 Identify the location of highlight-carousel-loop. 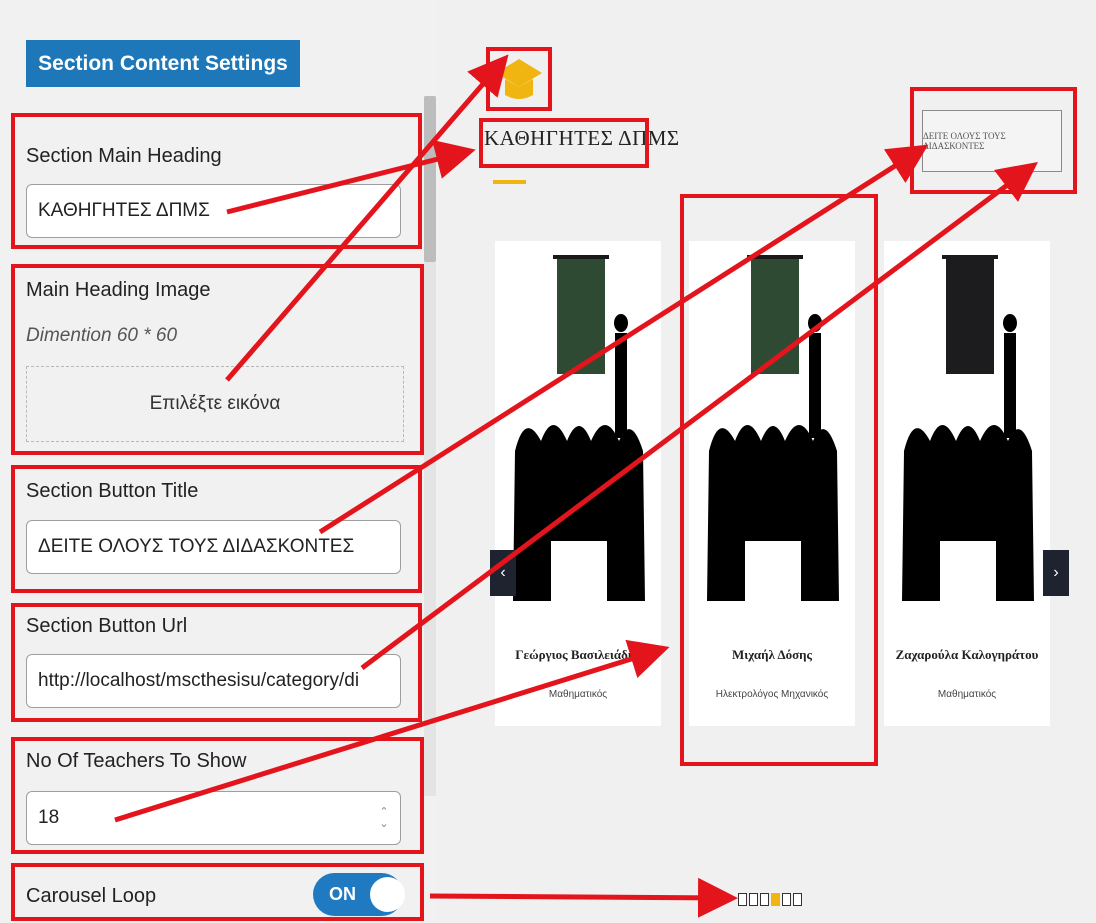
(217, 892).